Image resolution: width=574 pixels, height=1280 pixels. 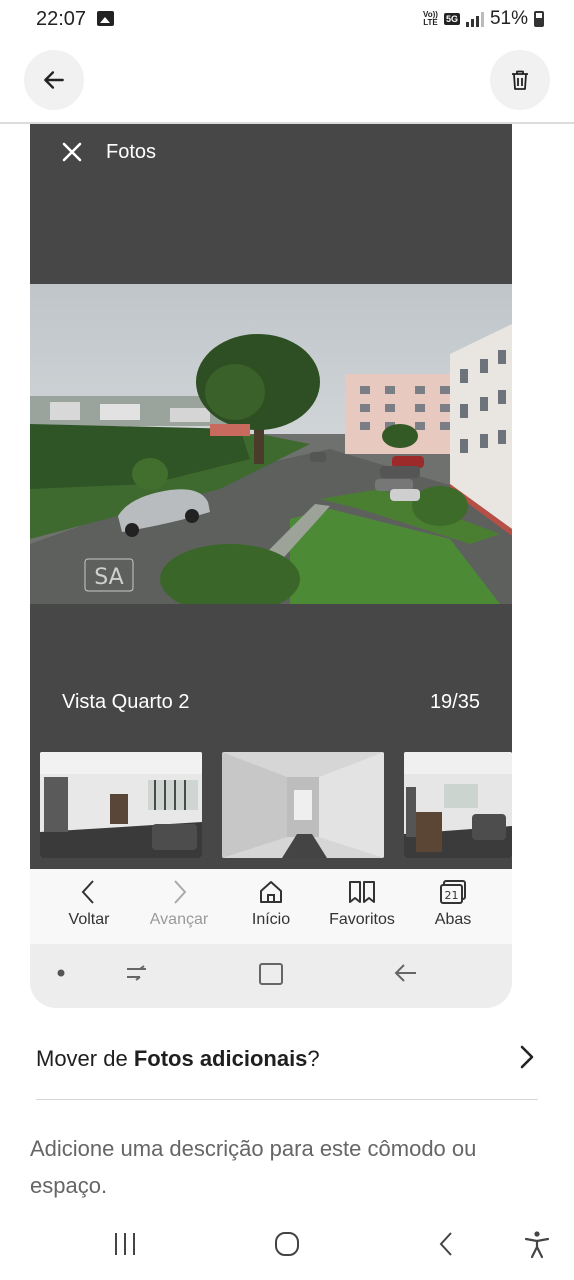 What do you see at coordinates (452, 895) in the screenshot?
I see `tabs-count: 21` at bounding box center [452, 895].